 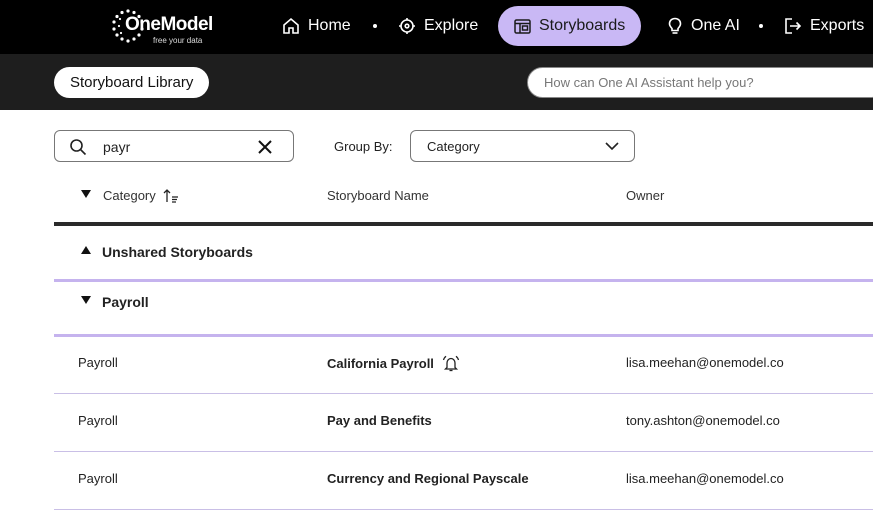 I want to click on nav-one-ai: One AI, so click(x=703, y=26).